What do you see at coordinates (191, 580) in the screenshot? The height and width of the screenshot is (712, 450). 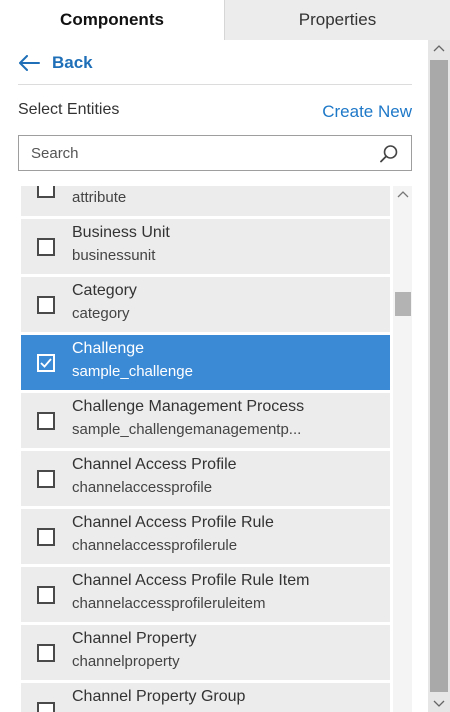 I see `entity-display-name: Channel Access Profile Rule Item` at bounding box center [191, 580].